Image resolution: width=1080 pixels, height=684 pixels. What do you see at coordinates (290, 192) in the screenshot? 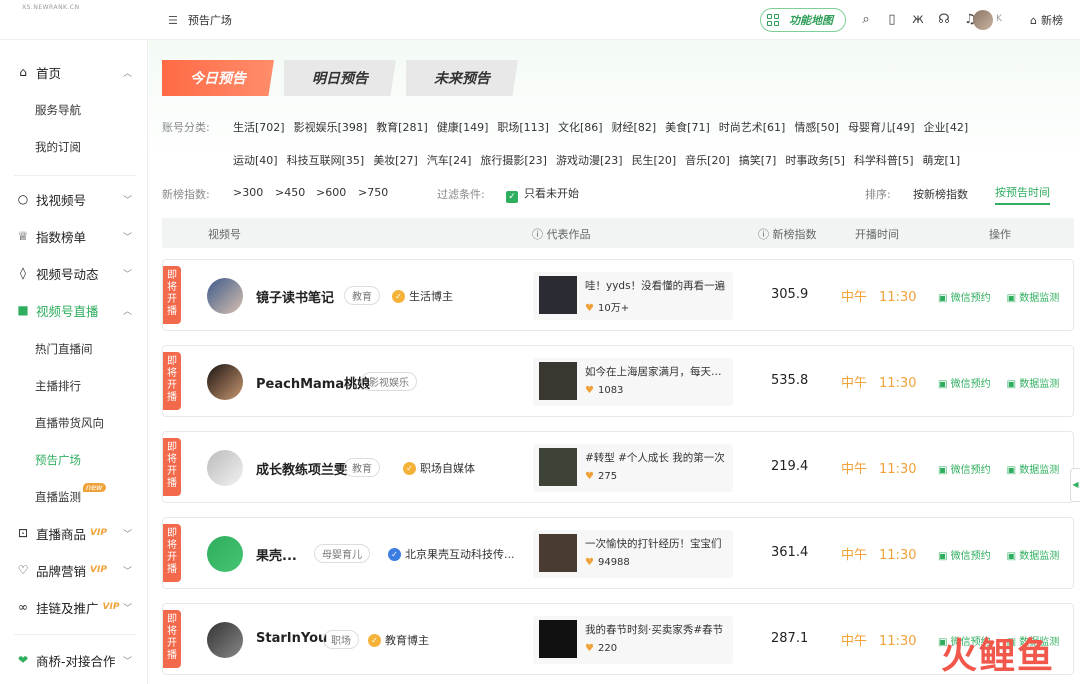
I see `index-option-450: >450` at bounding box center [290, 192].